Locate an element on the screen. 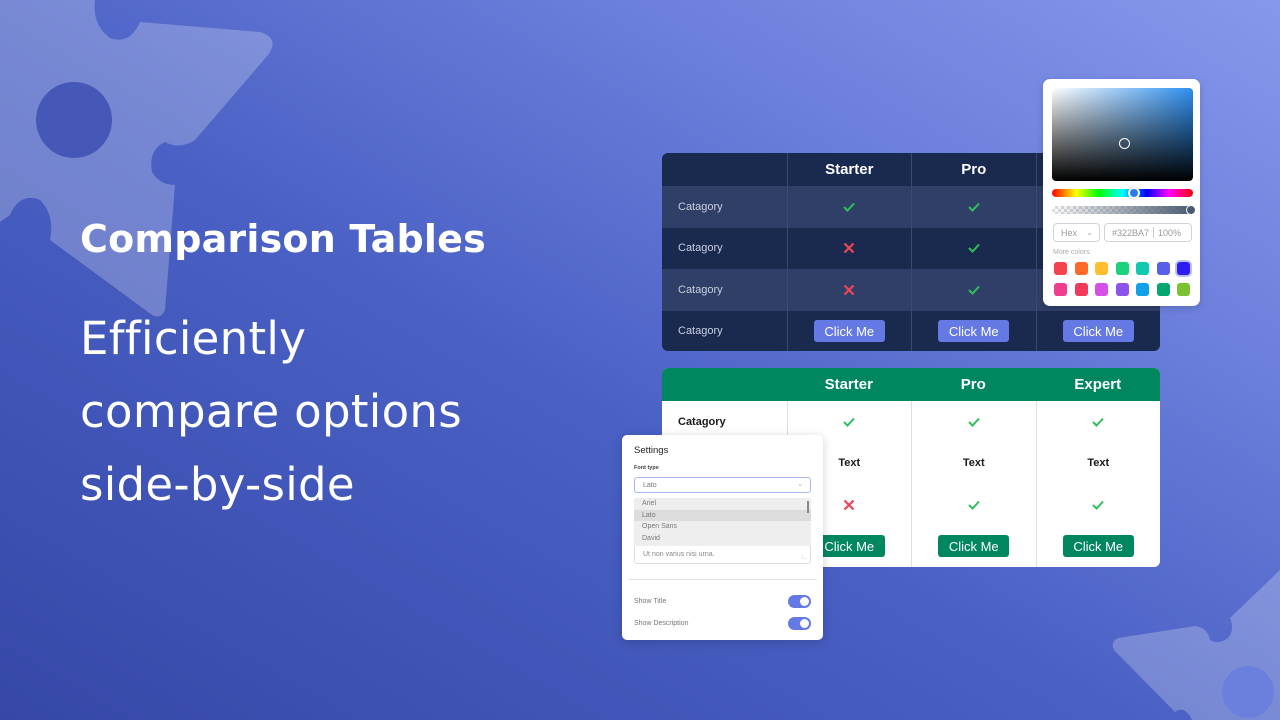  toggle-label: Show Description is located at coordinates (661, 623).